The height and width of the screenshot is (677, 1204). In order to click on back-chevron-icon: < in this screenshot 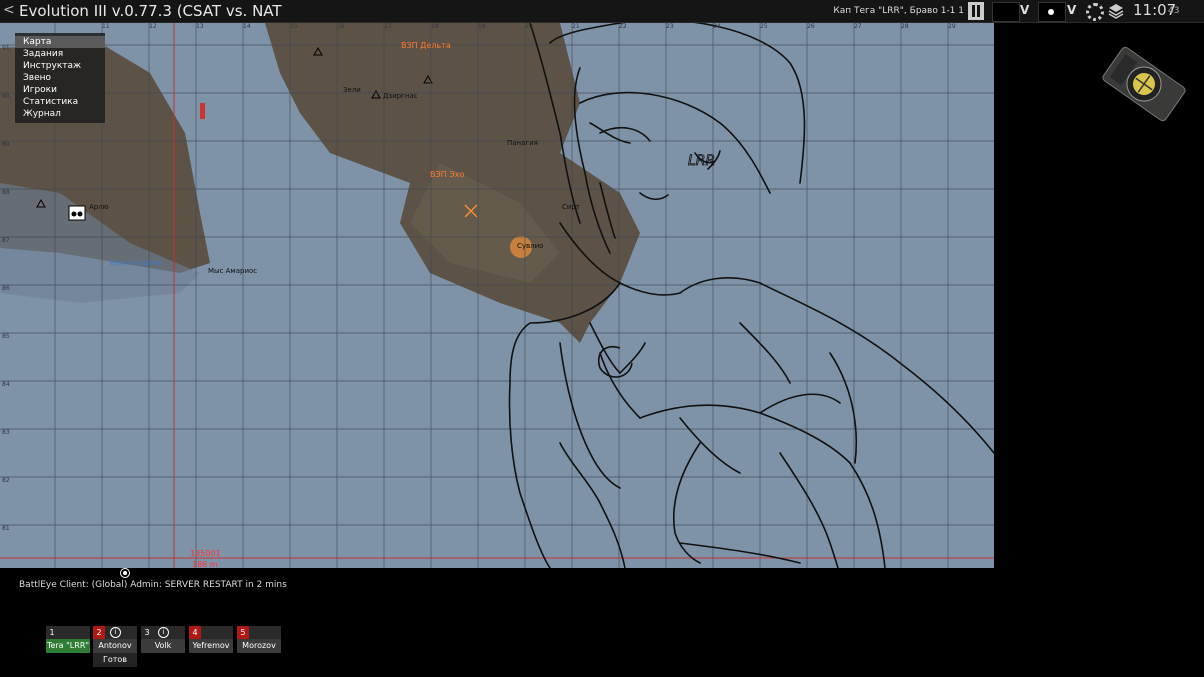, I will do `click(9, 10)`.